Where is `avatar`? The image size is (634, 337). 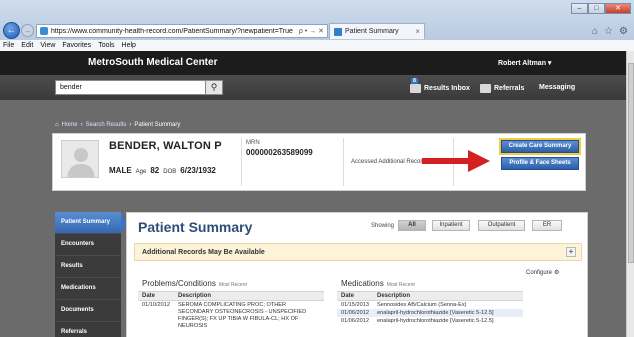
avatar is located at coordinates (80, 159).